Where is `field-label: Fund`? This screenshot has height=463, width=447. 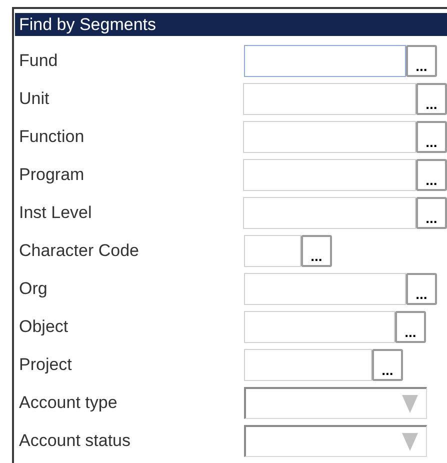 field-label: Fund is located at coordinates (38, 61).